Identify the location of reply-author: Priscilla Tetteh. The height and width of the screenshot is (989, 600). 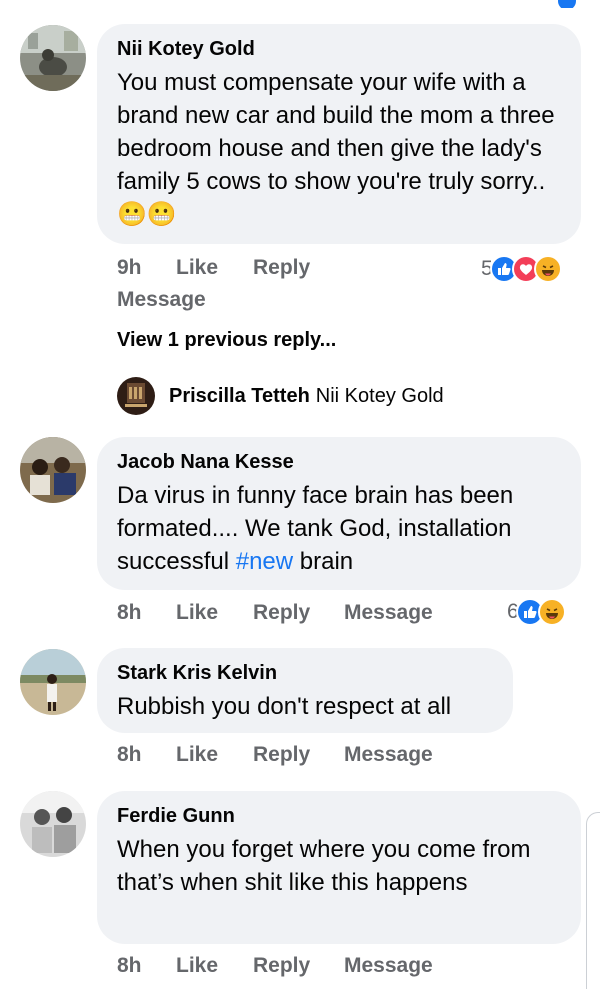
(239, 396).